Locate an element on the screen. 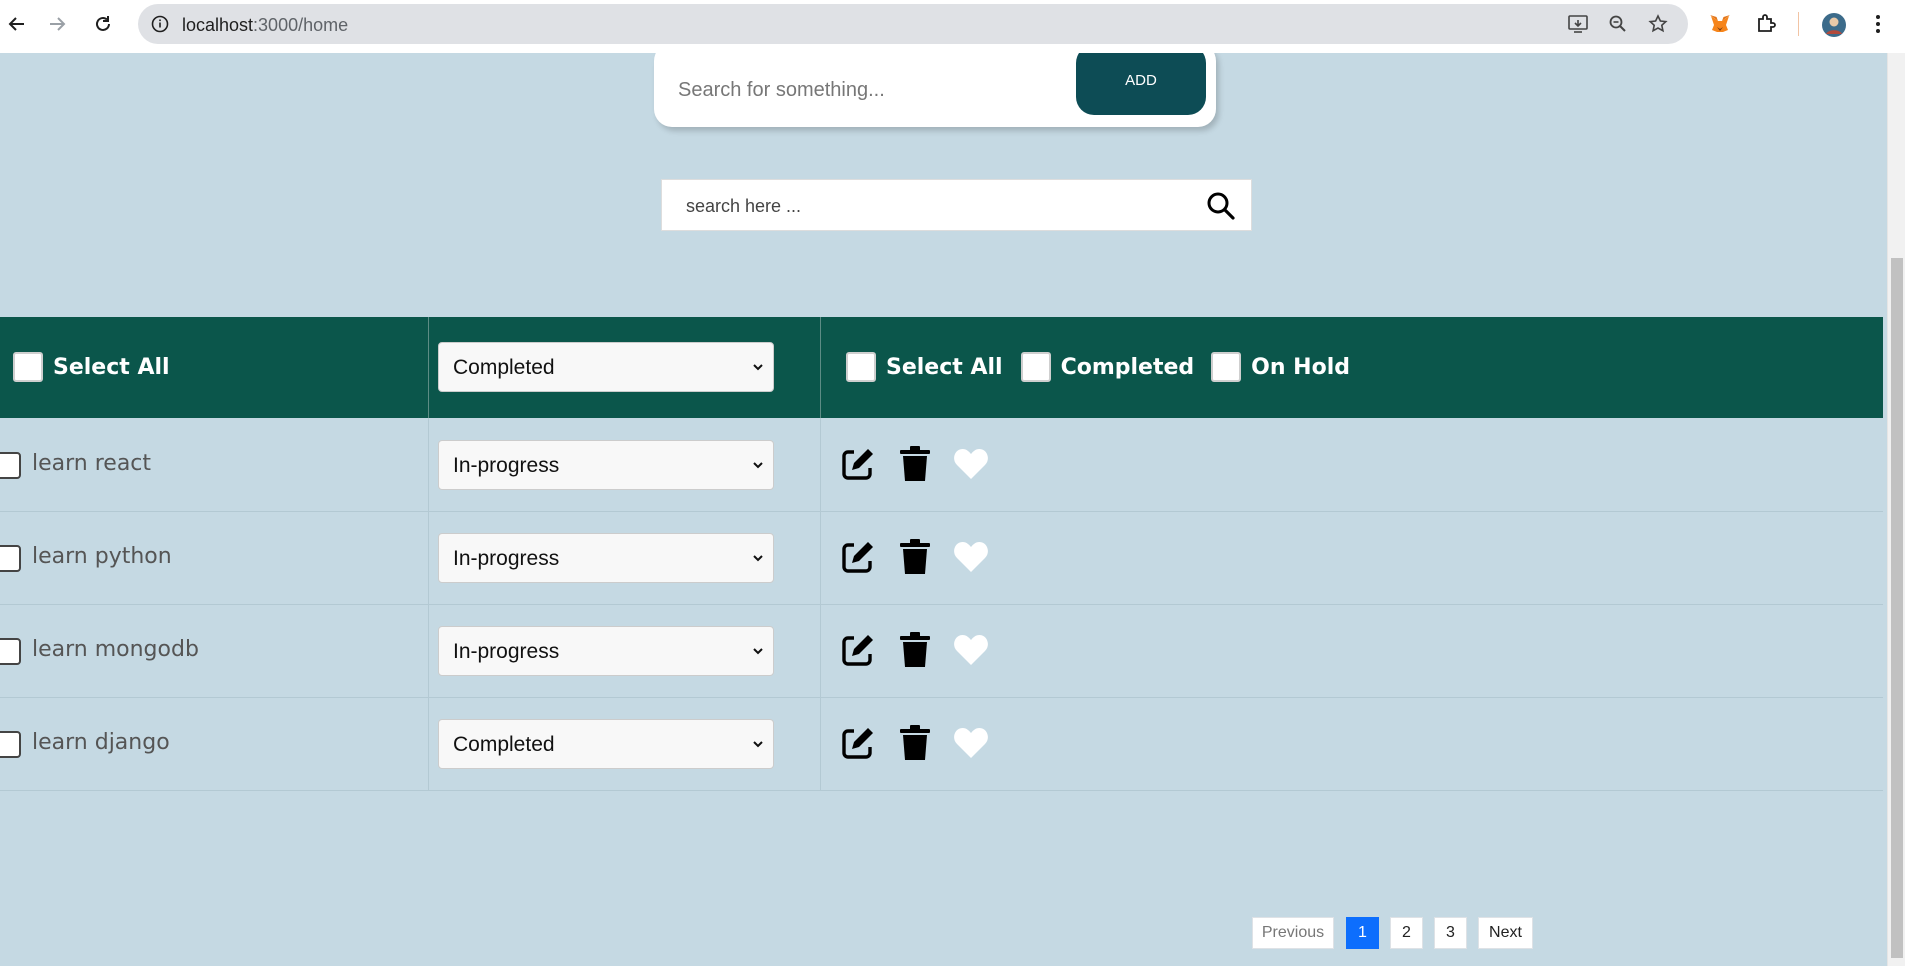 This screenshot has width=1905, height=966. url-path: :3000/home is located at coordinates (301, 25).